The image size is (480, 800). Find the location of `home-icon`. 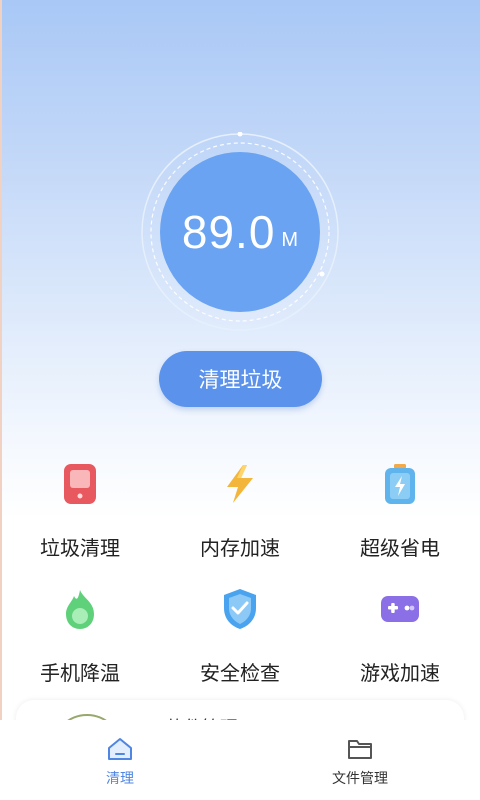

home-icon is located at coordinates (120, 749).